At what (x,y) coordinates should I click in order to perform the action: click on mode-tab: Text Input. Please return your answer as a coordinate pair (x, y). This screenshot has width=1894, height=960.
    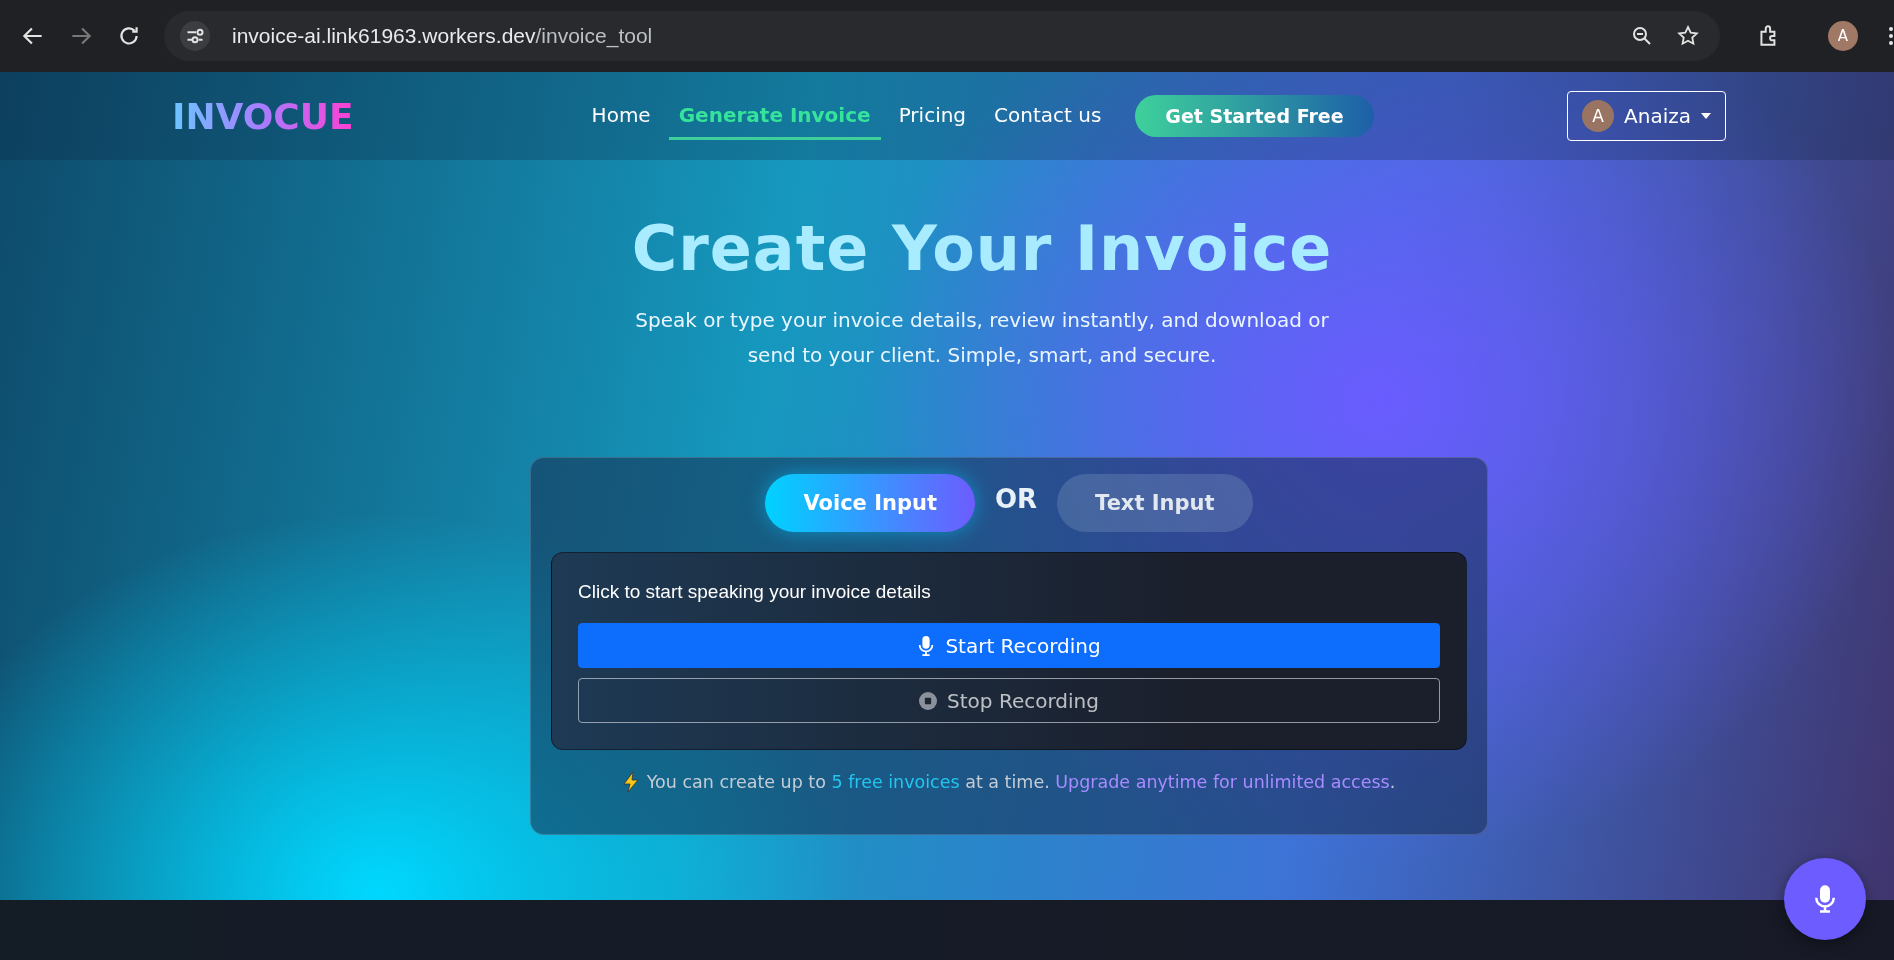
    Looking at the image, I should click on (1155, 503).